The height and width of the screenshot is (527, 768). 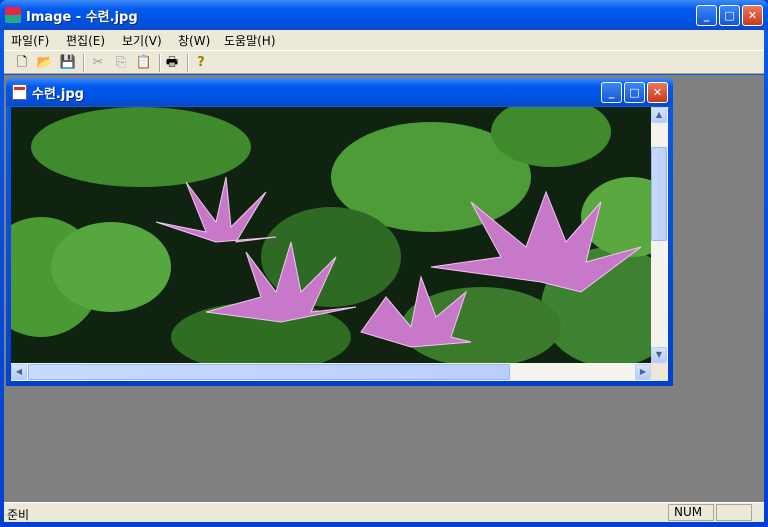 I want to click on maximize-button: □, so click(x=729, y=15).